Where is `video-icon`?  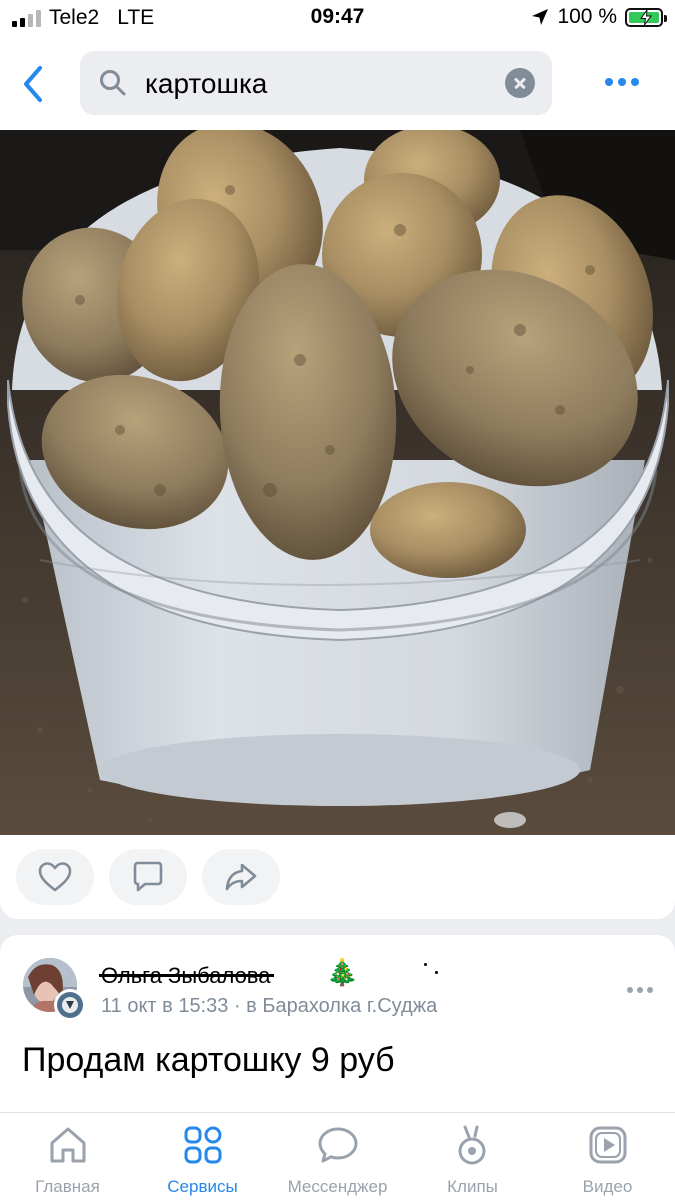 video-icon is located at coordinates (608, 1145).